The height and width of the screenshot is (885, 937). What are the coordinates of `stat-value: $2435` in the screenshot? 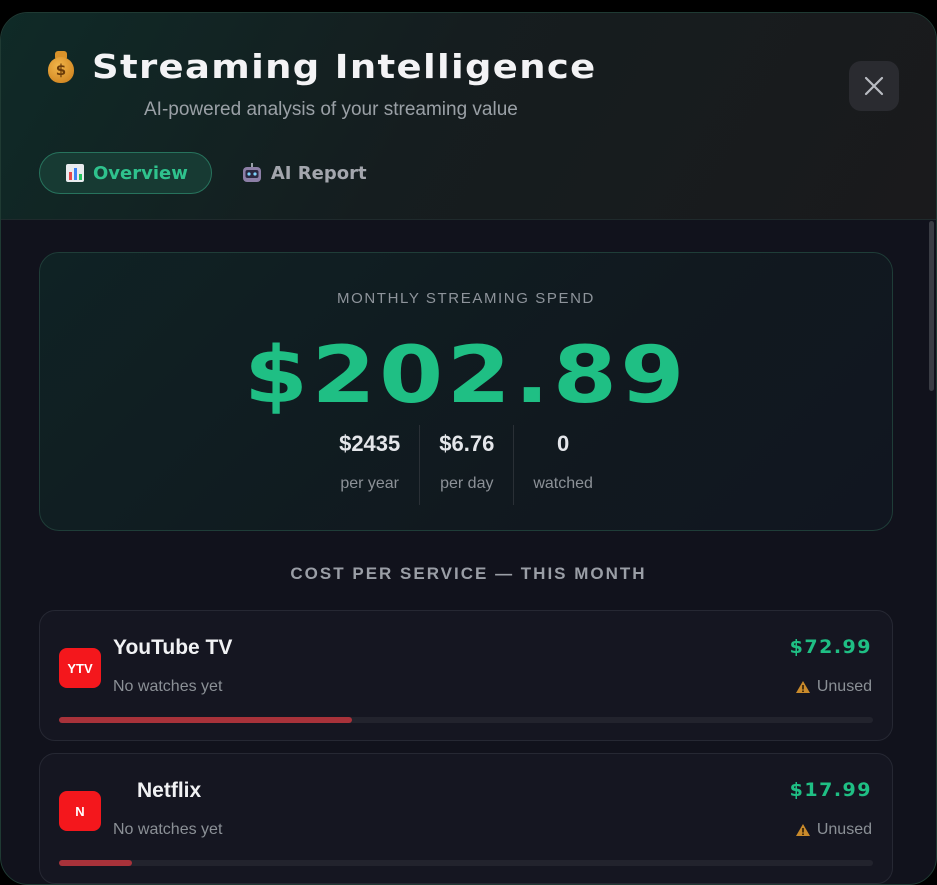 It's located at (370, 443).